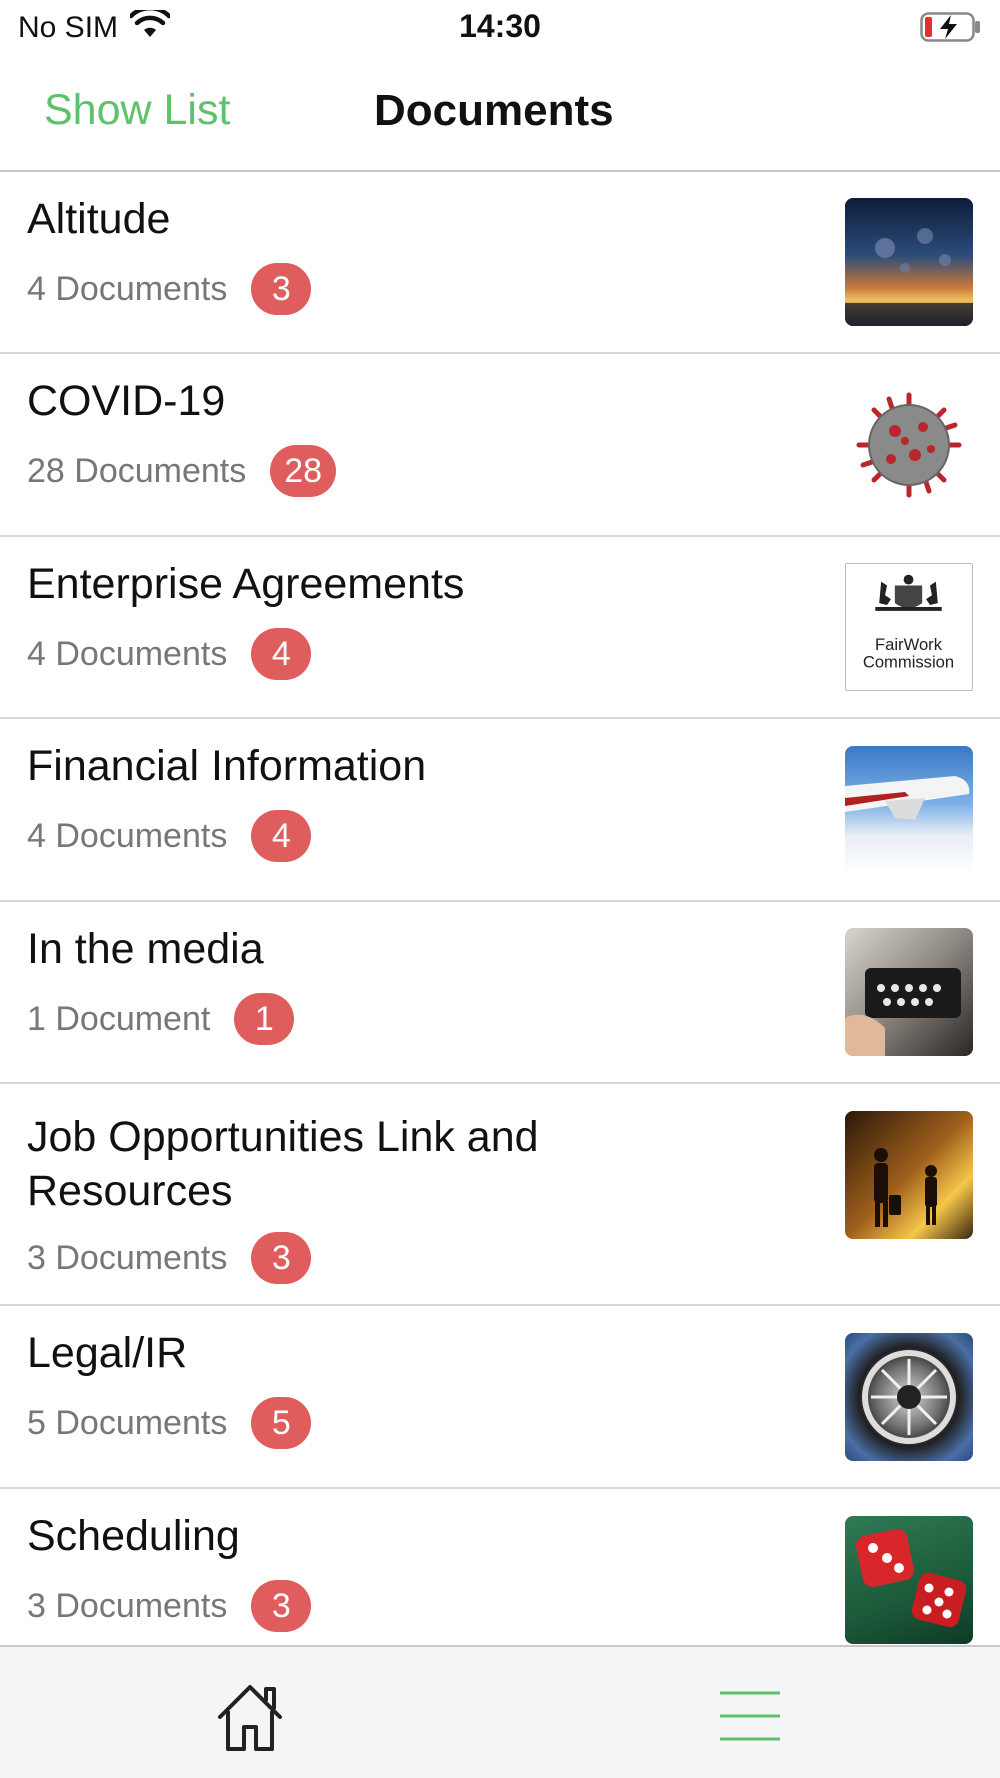  I want to click on status-bar: No SIM 14:30, so click(500, 27).